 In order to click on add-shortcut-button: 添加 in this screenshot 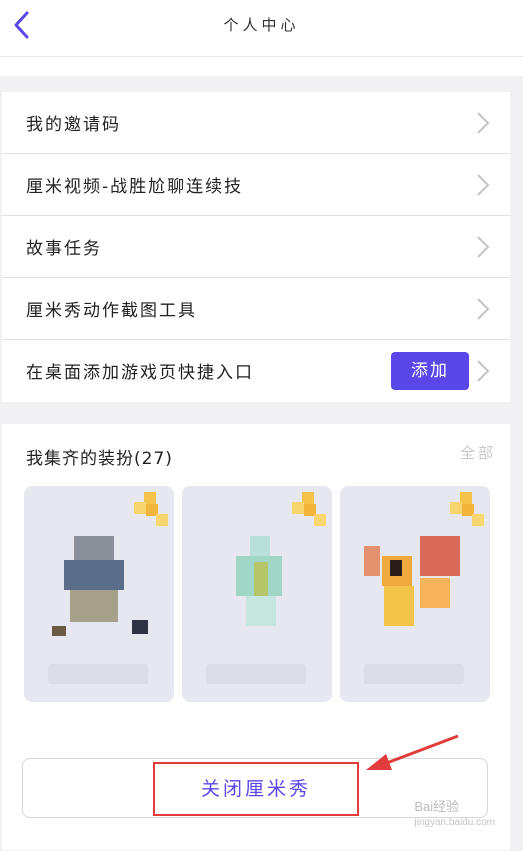, I will do `click(430, 371)`.